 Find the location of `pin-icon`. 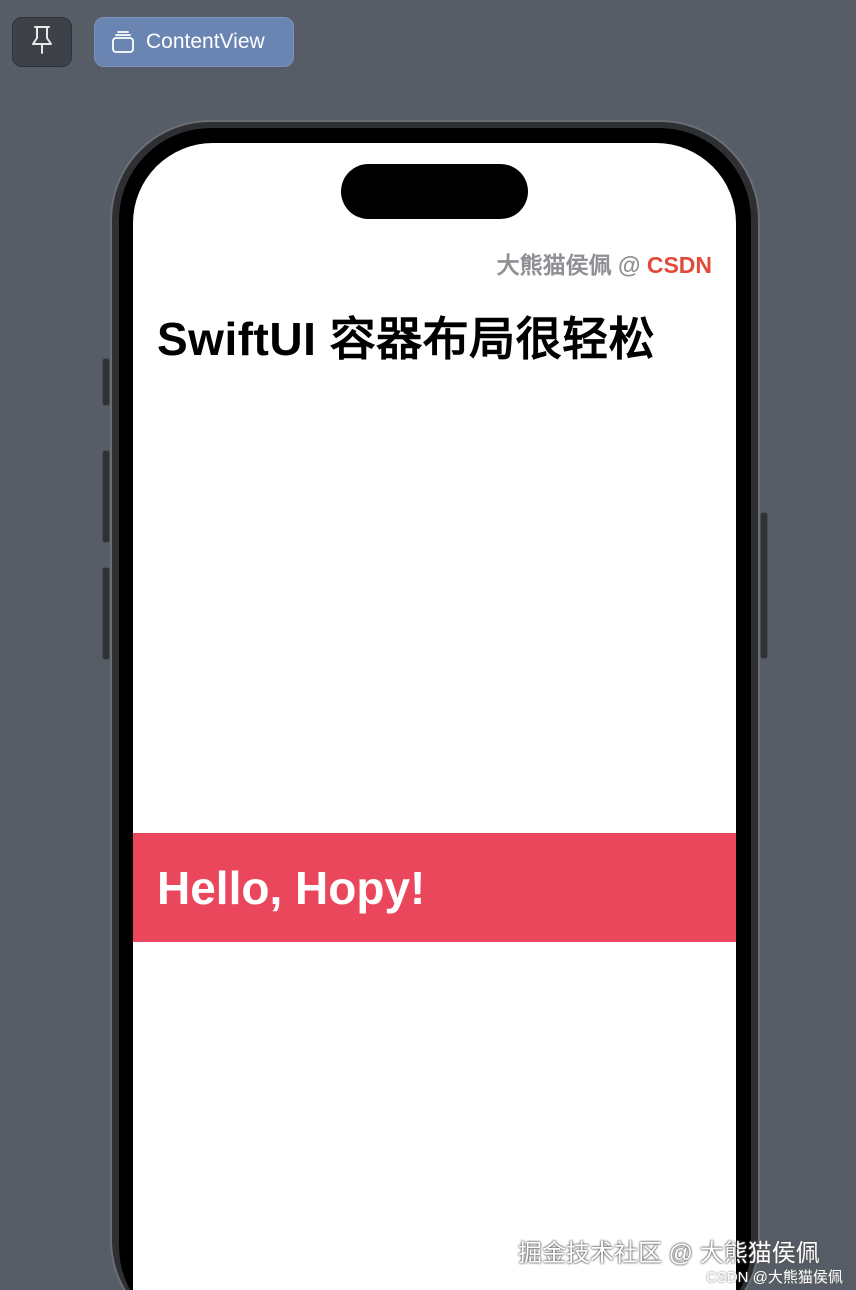

pin-icon is located at coordinates (42, 42).